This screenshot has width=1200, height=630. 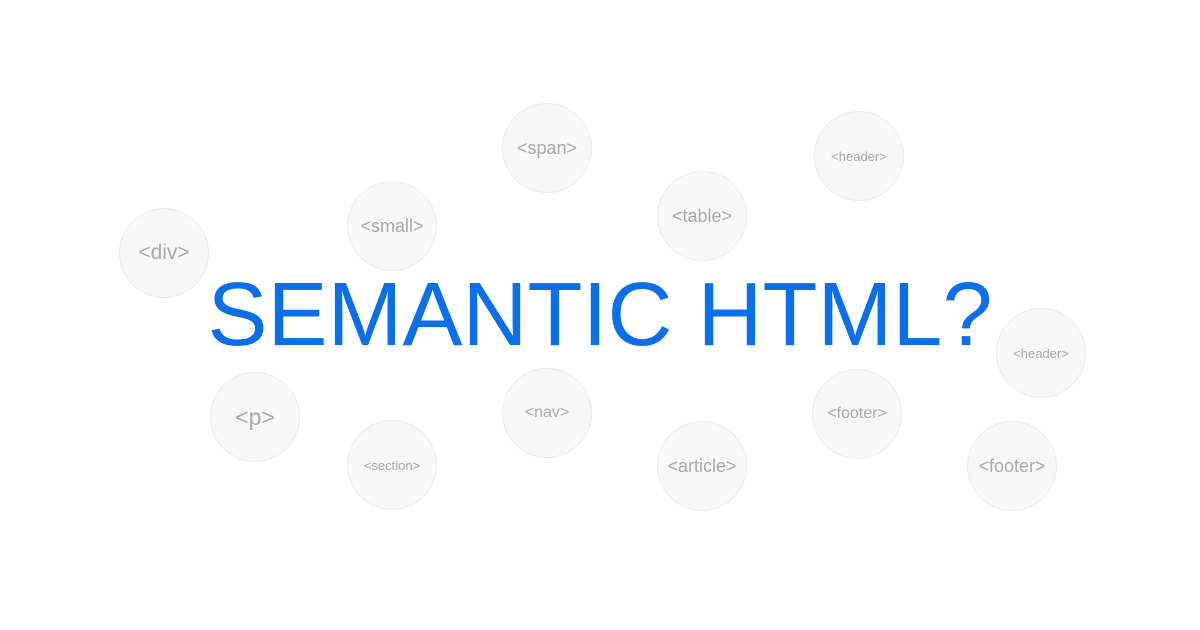 I want to click on tag-bubble-small: <small>, so click(x=392, y=226).